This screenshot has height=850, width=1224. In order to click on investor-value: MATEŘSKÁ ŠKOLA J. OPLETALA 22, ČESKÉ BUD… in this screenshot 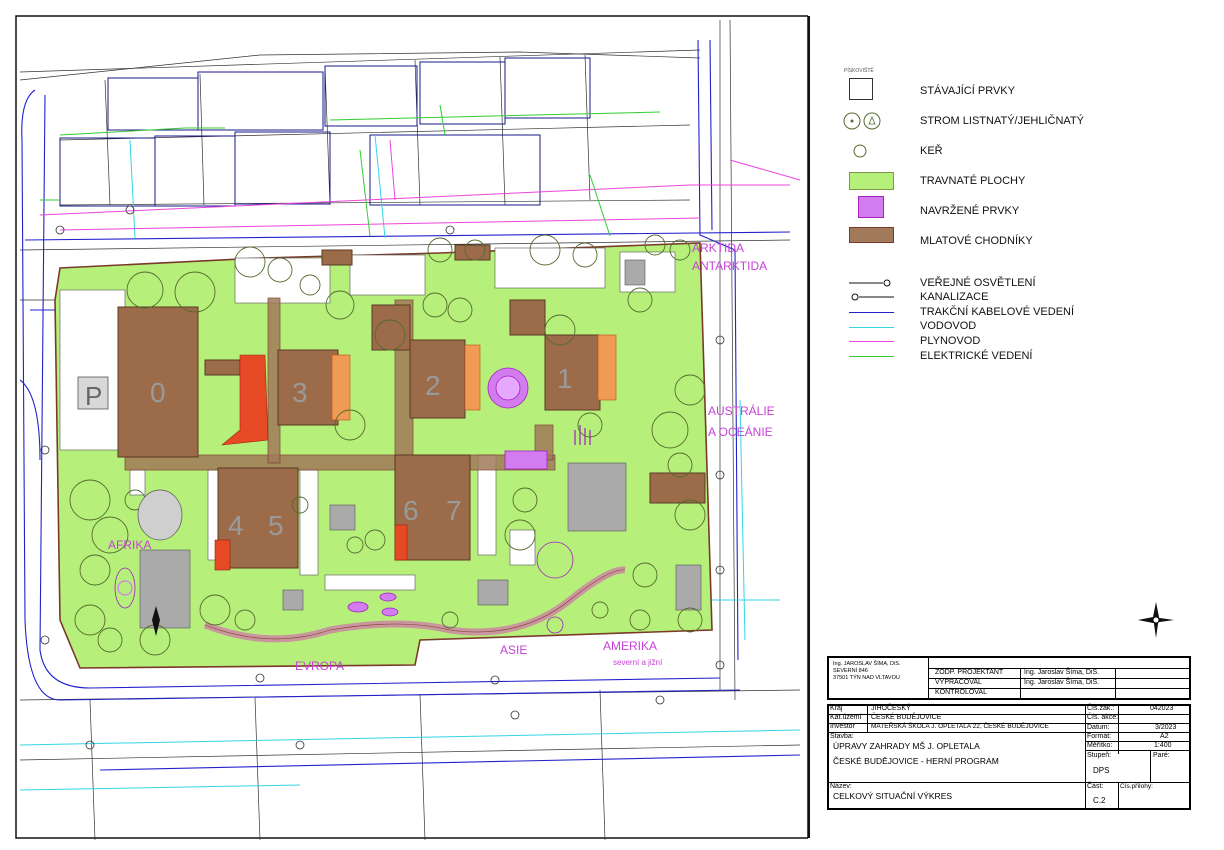, I will do `click(960, 726)`.